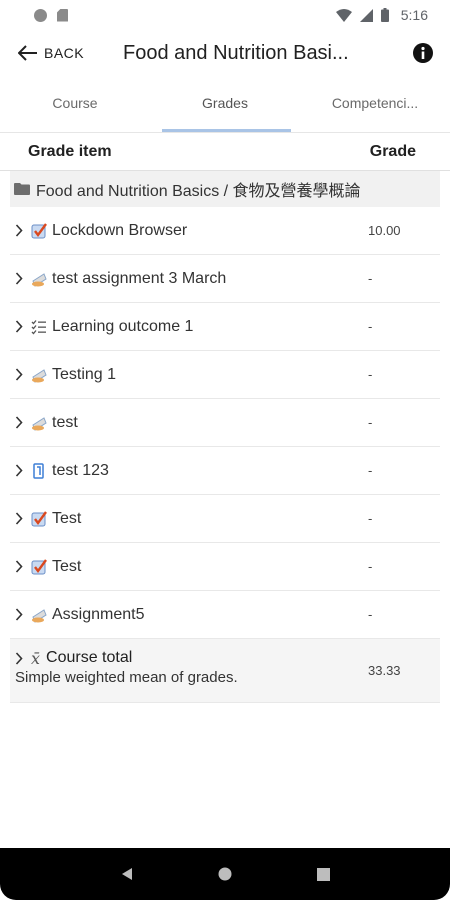 The width and height of the screenshot is (450, 900). Describe the element at coordinates (343, 15) in the screenshot. I see `wifi-icon` at that location.